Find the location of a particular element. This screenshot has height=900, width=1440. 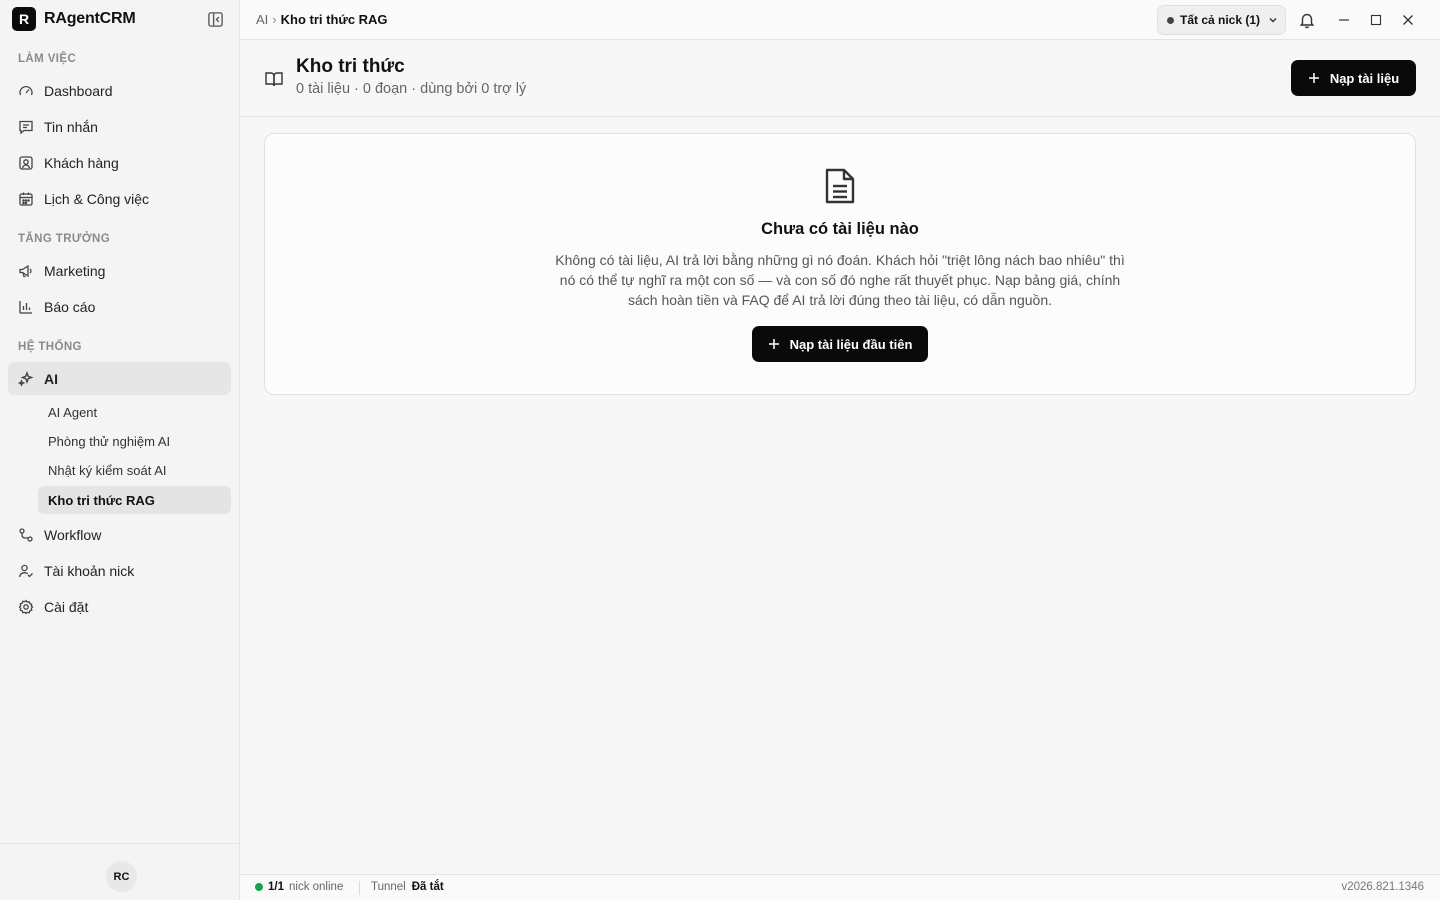

breadcrumb-current: Kho tri thức RAG is located at coordinates (334, 19).